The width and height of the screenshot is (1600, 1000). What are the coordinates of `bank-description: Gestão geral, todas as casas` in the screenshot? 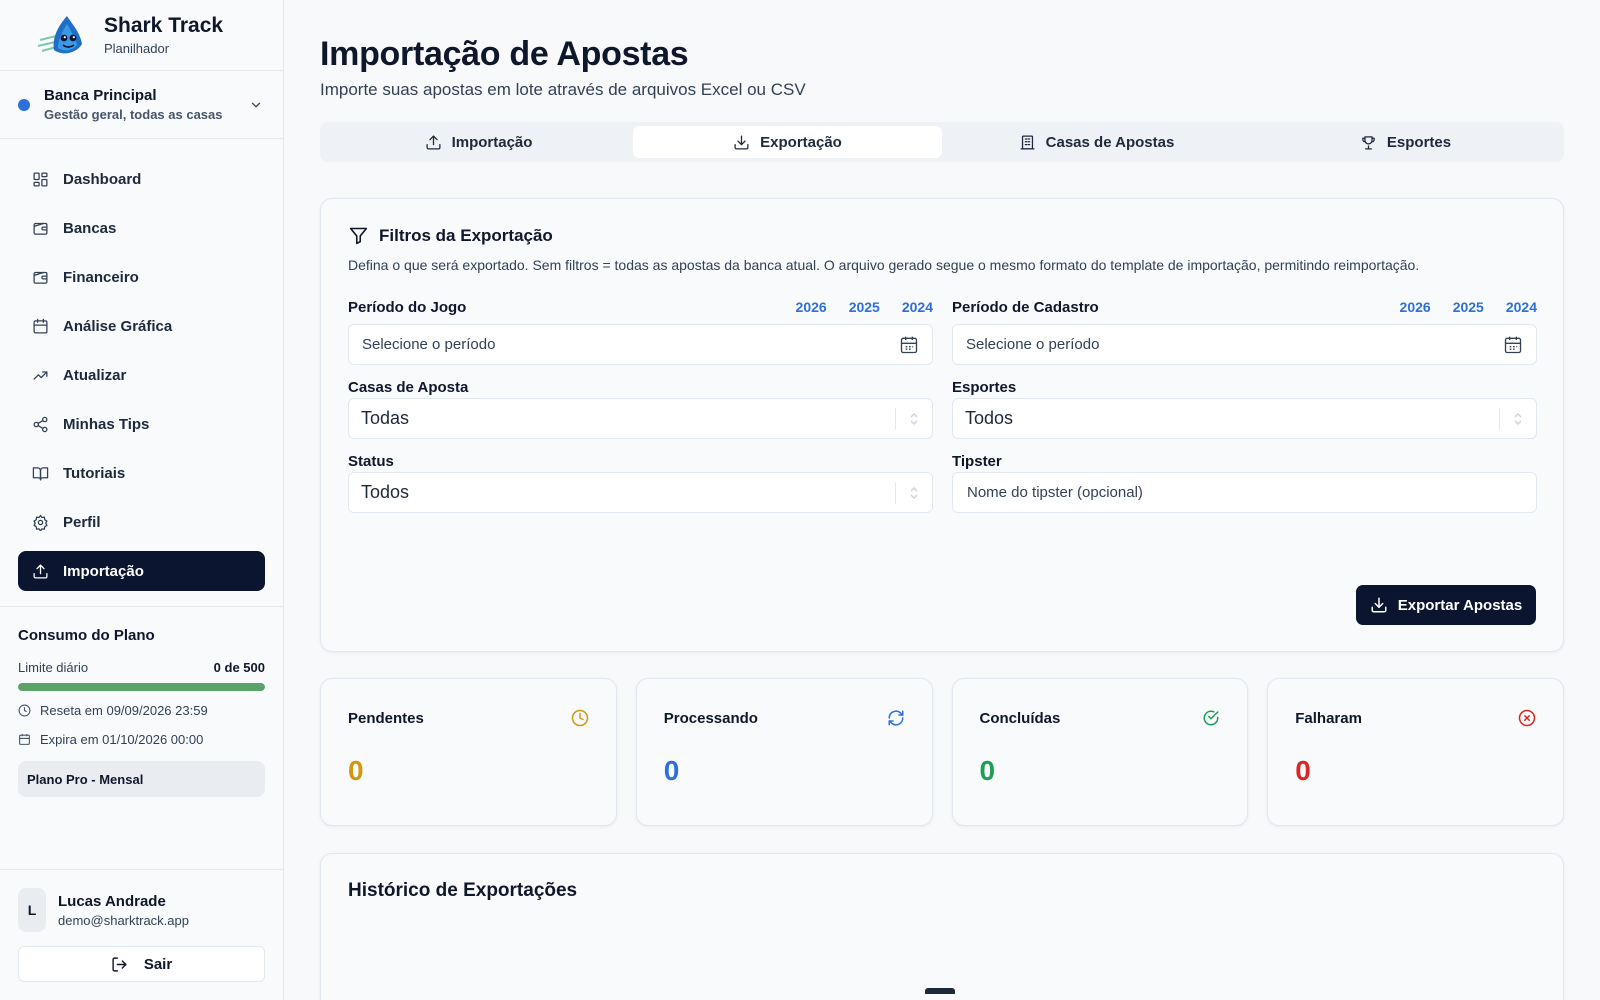 It's located at (133, 114).